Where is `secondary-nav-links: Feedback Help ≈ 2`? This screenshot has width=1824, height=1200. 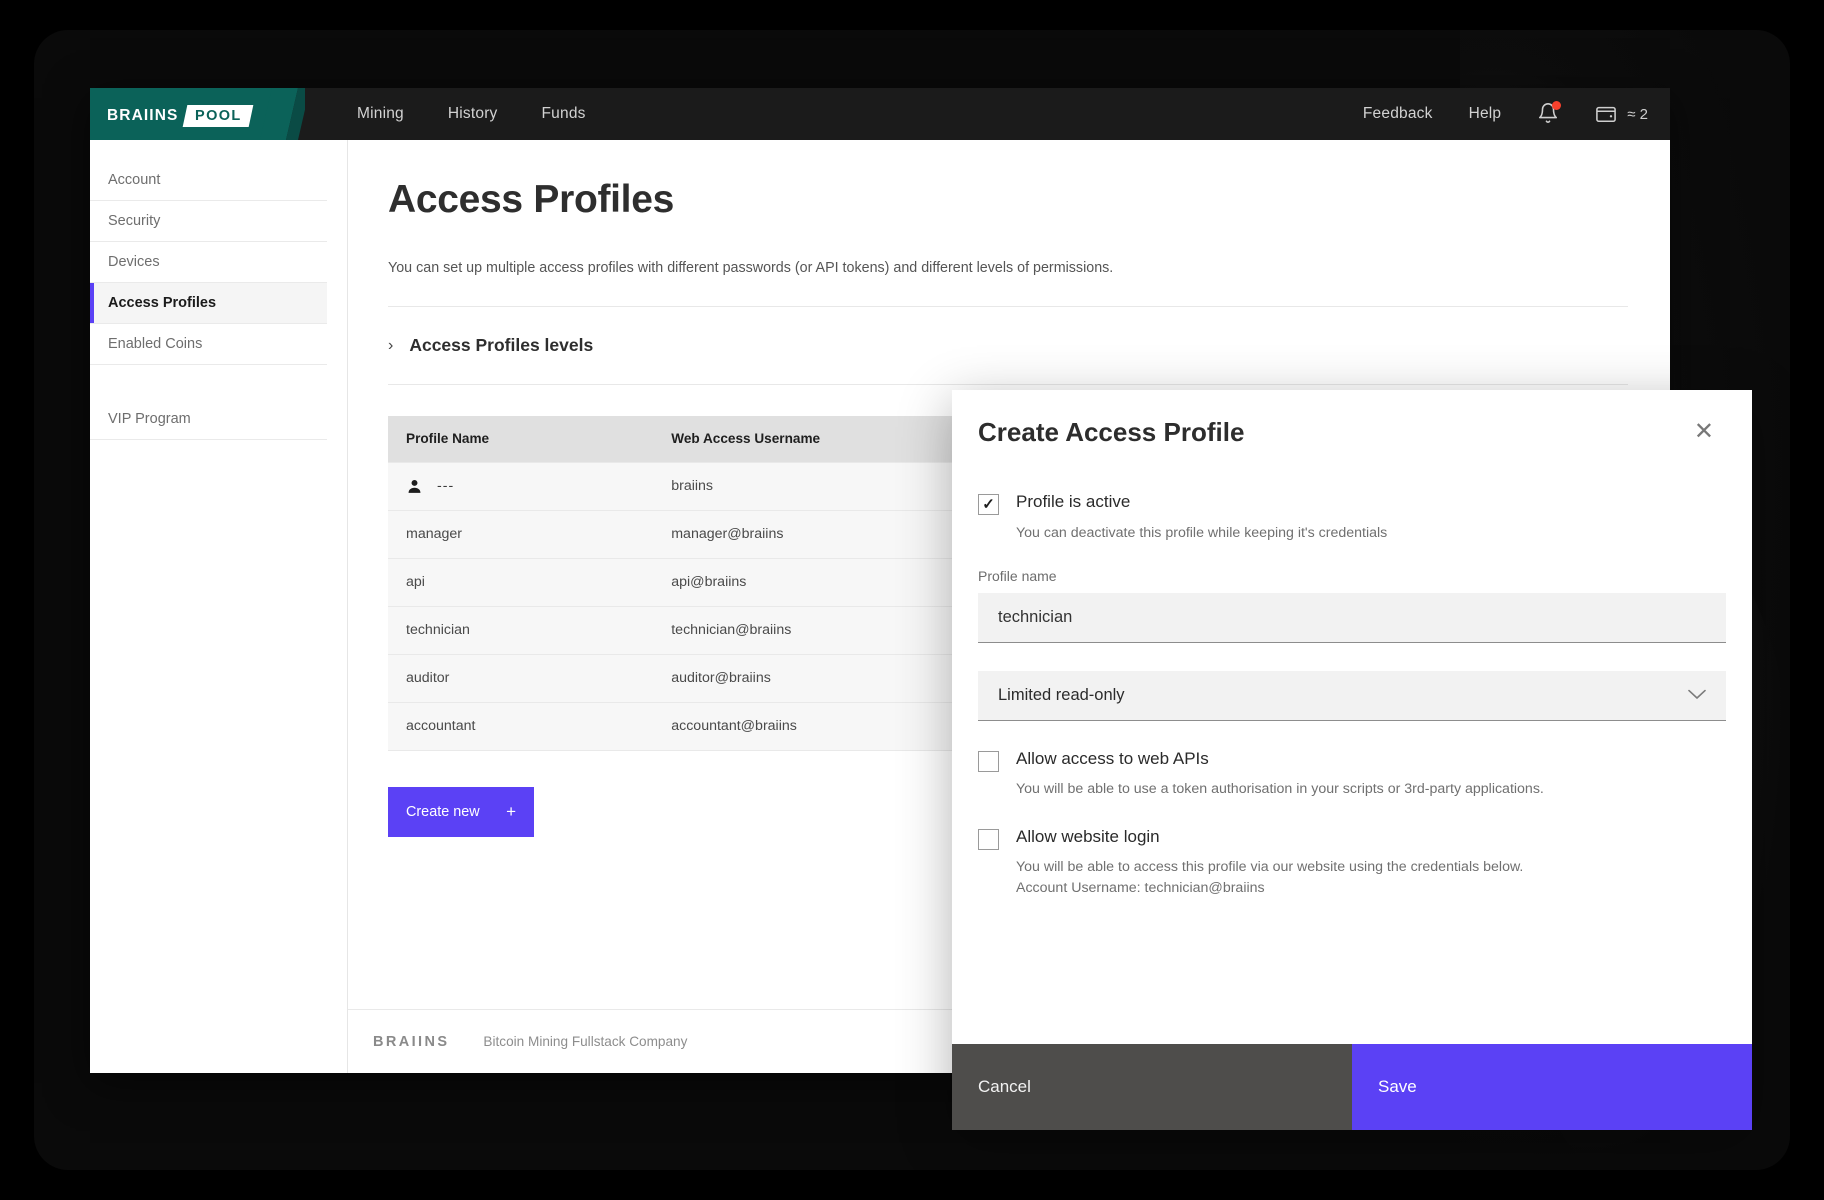 secondary-nav-links: Feedback Help ≈ 2 is located at coordinates (1516, 113).